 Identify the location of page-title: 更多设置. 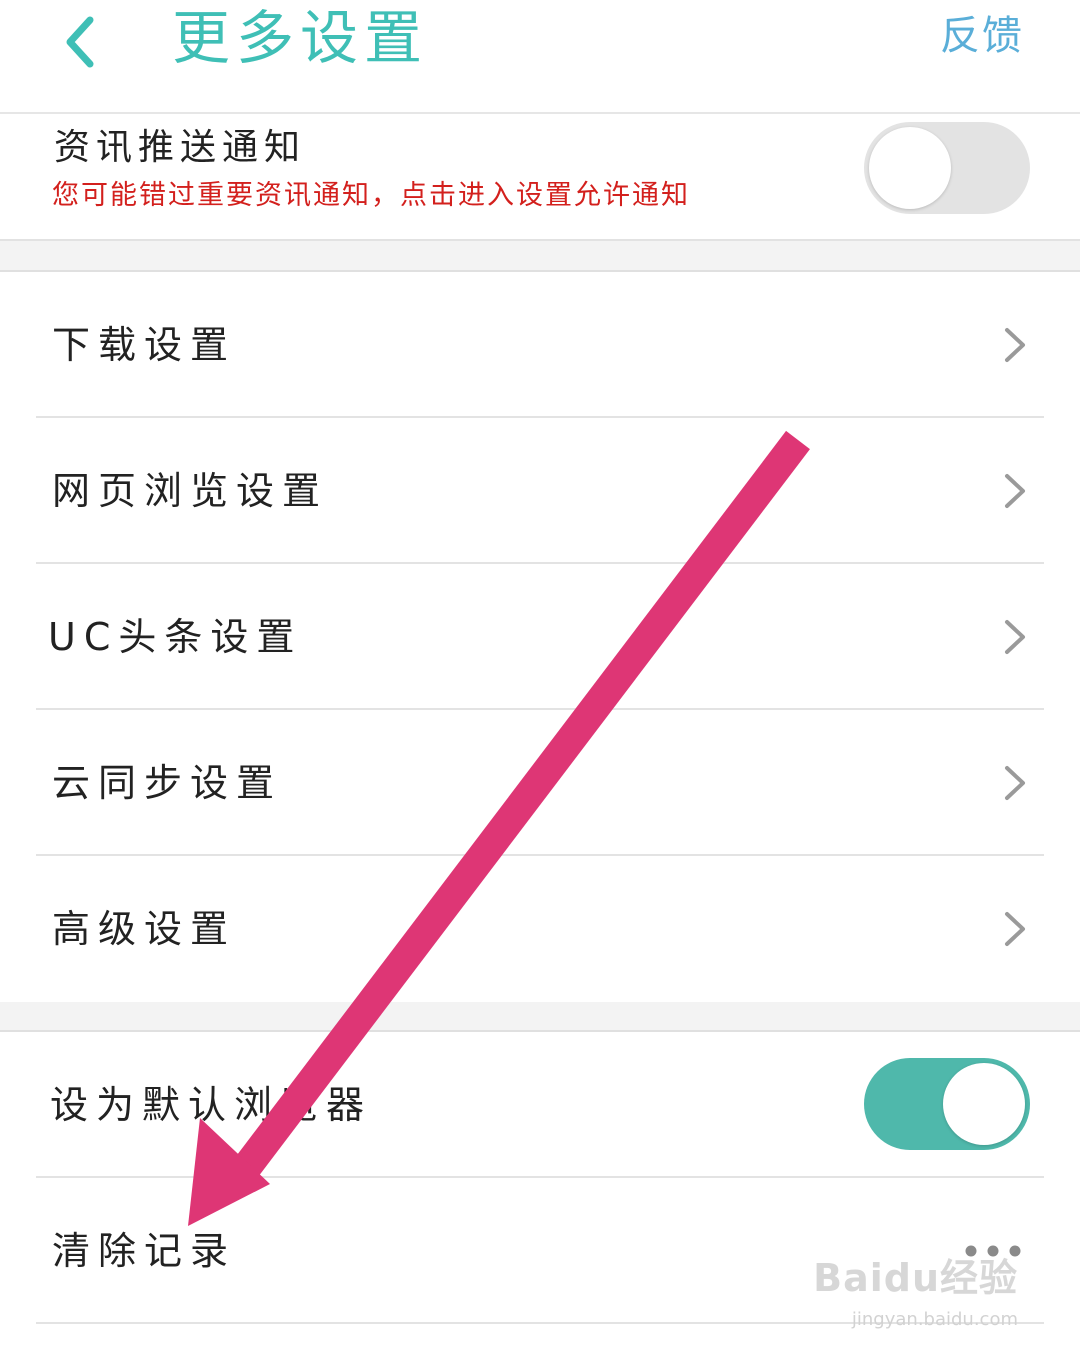
(300, 38).